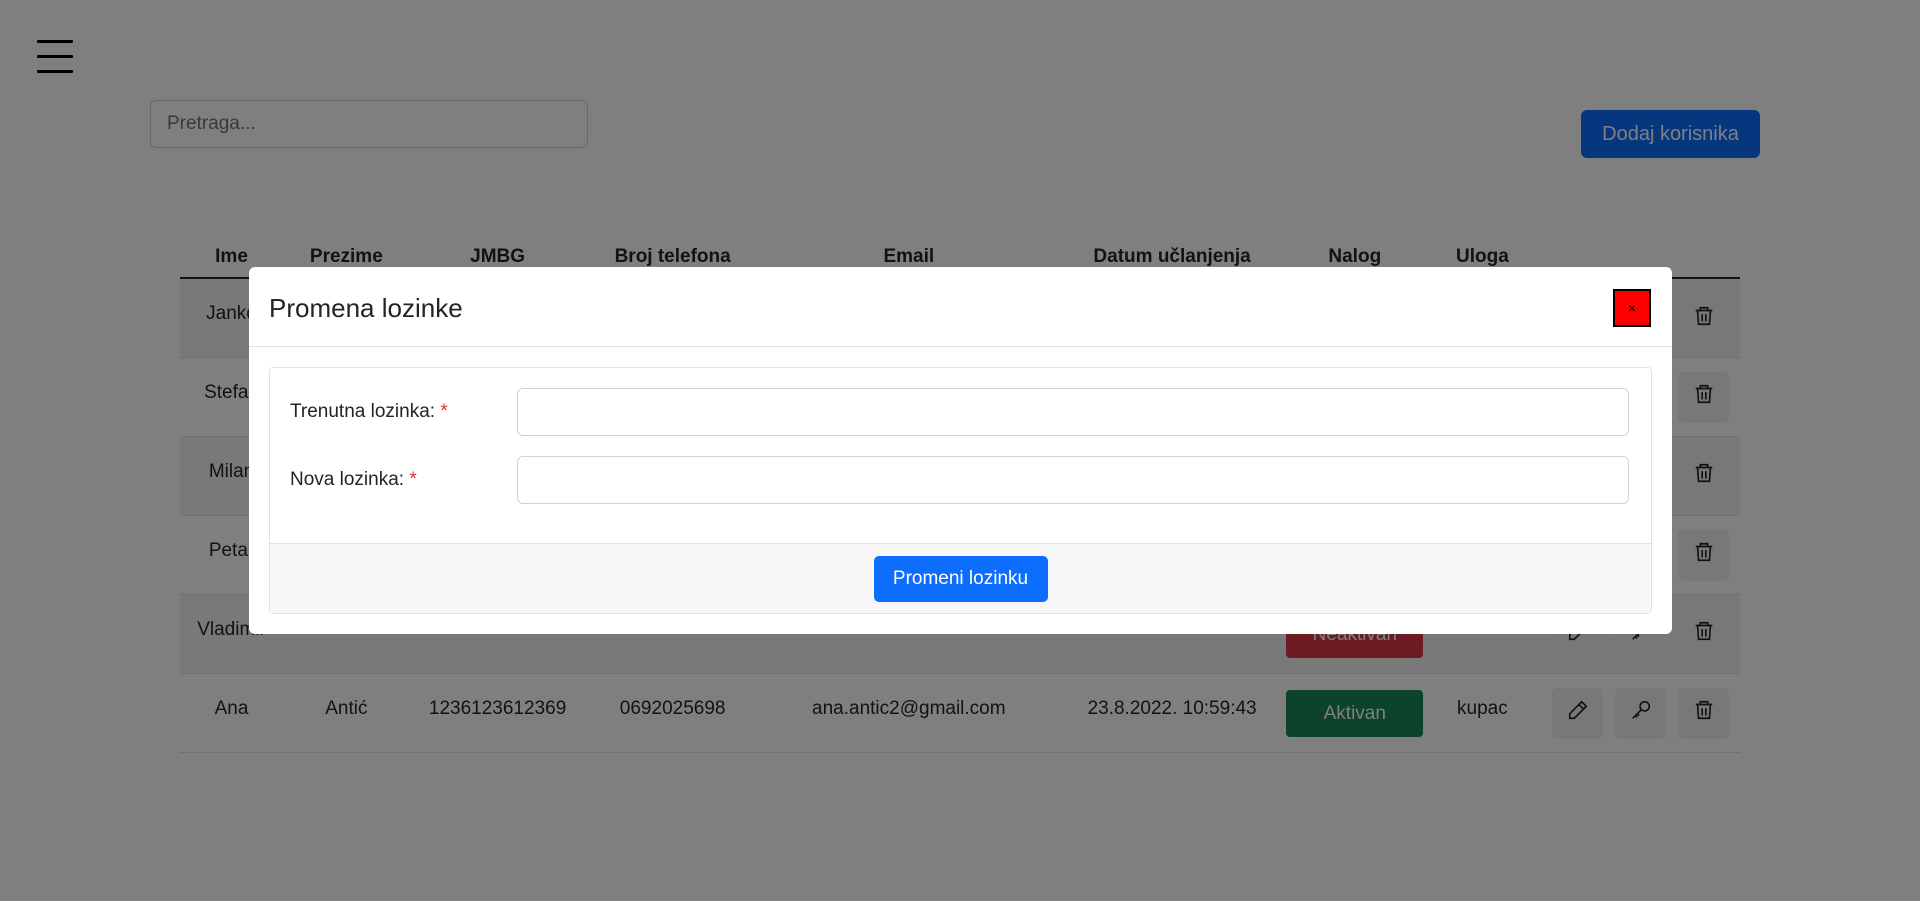 This screenshot has height=901, width=1920. Describe the element at coordinates (353, 479) in the screenshot. I see `new-password-label: Nova lozinka: *` at that location.